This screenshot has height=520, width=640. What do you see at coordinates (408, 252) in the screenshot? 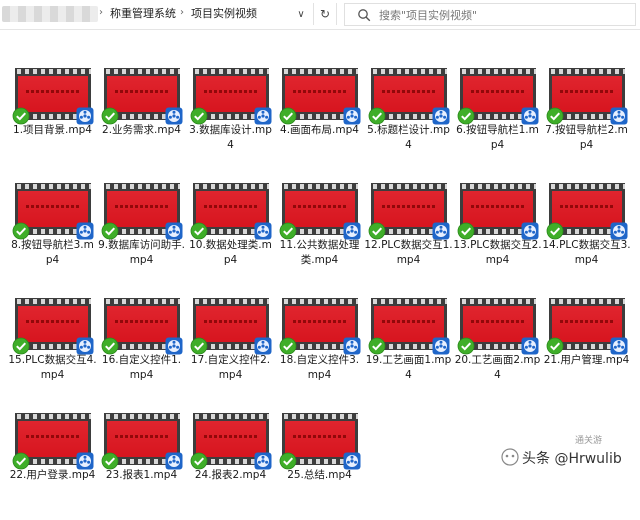
I see `file-name: 12.PLC数据交互1.mp4` at bounding box center [408, 252].